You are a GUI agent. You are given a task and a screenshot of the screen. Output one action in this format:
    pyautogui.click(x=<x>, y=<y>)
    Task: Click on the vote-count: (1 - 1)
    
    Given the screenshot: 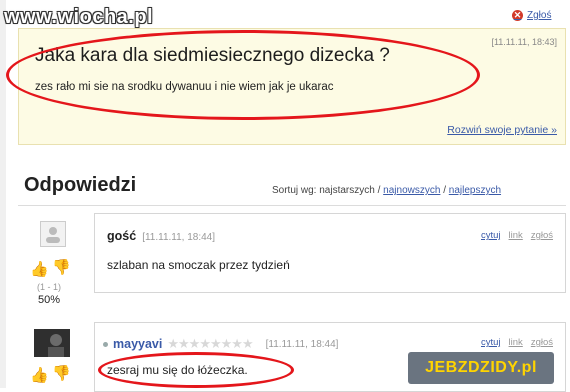 What is the action you would take?
    pyautogui.click(x=49, y=287)
    